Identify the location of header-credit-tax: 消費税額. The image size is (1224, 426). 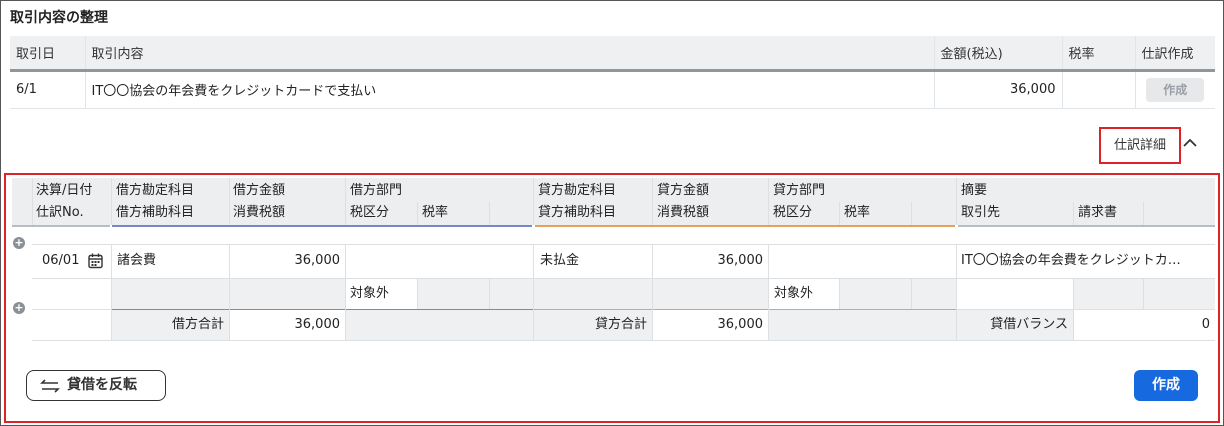
(683, 212).